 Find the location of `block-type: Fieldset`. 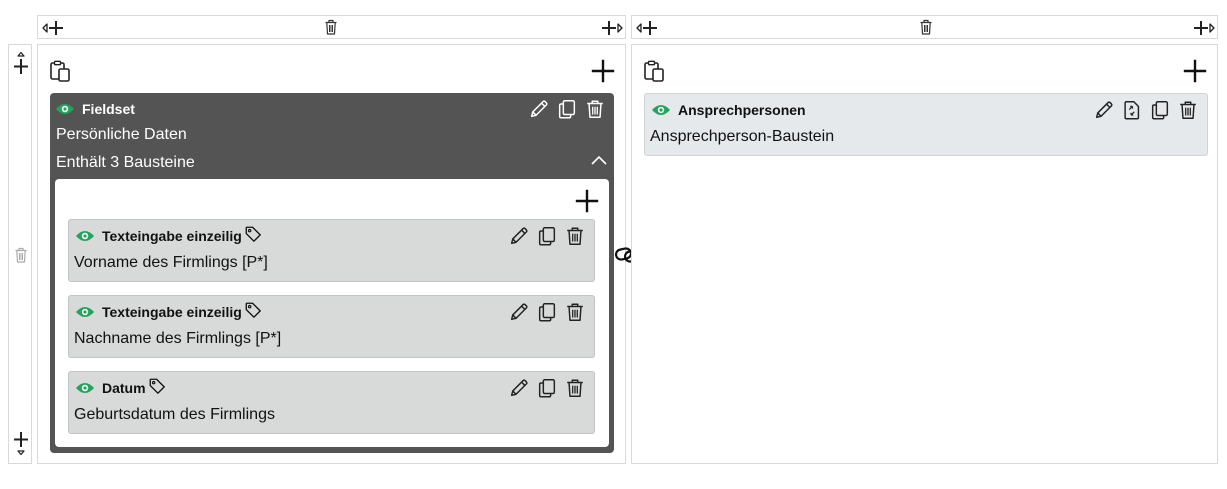

block-type: Fieldset is located at coordinates (108, 109).